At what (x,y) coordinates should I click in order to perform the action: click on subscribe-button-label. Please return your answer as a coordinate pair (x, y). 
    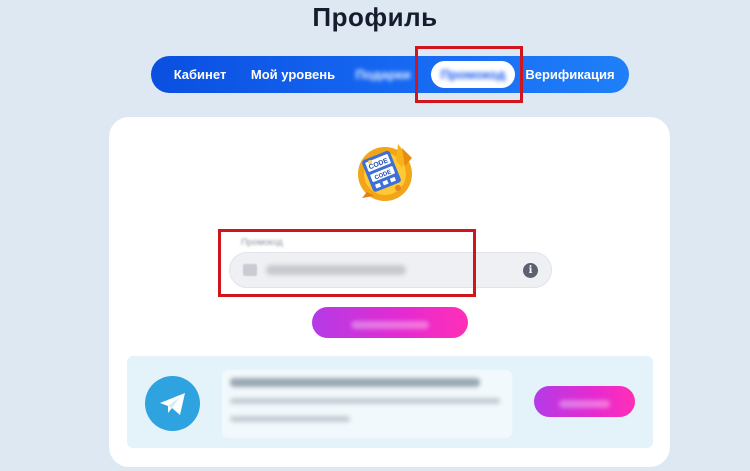
    Looking at the image, I should click on (584, 403).